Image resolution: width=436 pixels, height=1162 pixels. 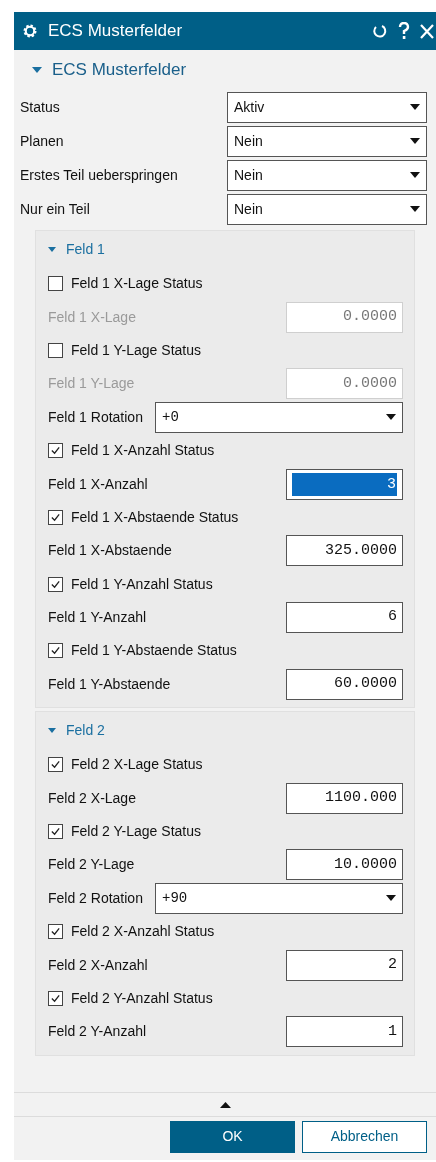 What do you see at coordinates (279, 898) in the screenshot?
I see `dropdown: +90` at bounding box center [279, 898].